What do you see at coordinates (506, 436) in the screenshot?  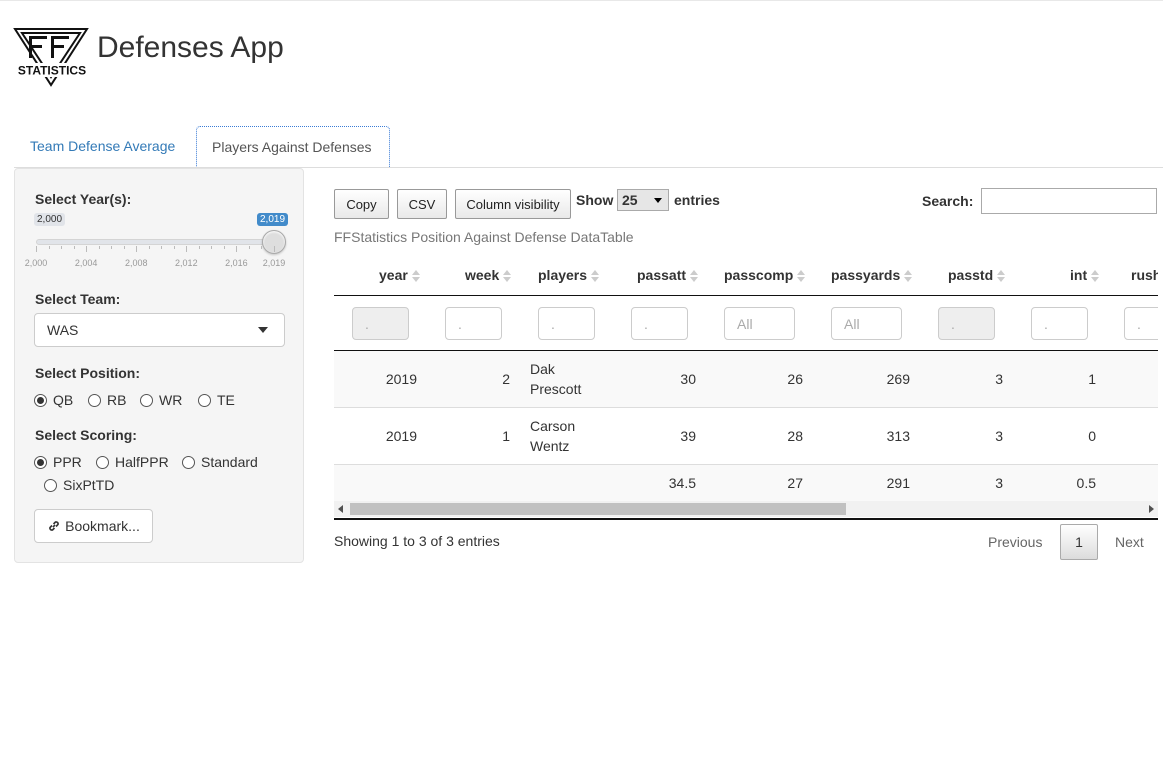 I see `cell-week: 1` at bounding box center [506, 436].